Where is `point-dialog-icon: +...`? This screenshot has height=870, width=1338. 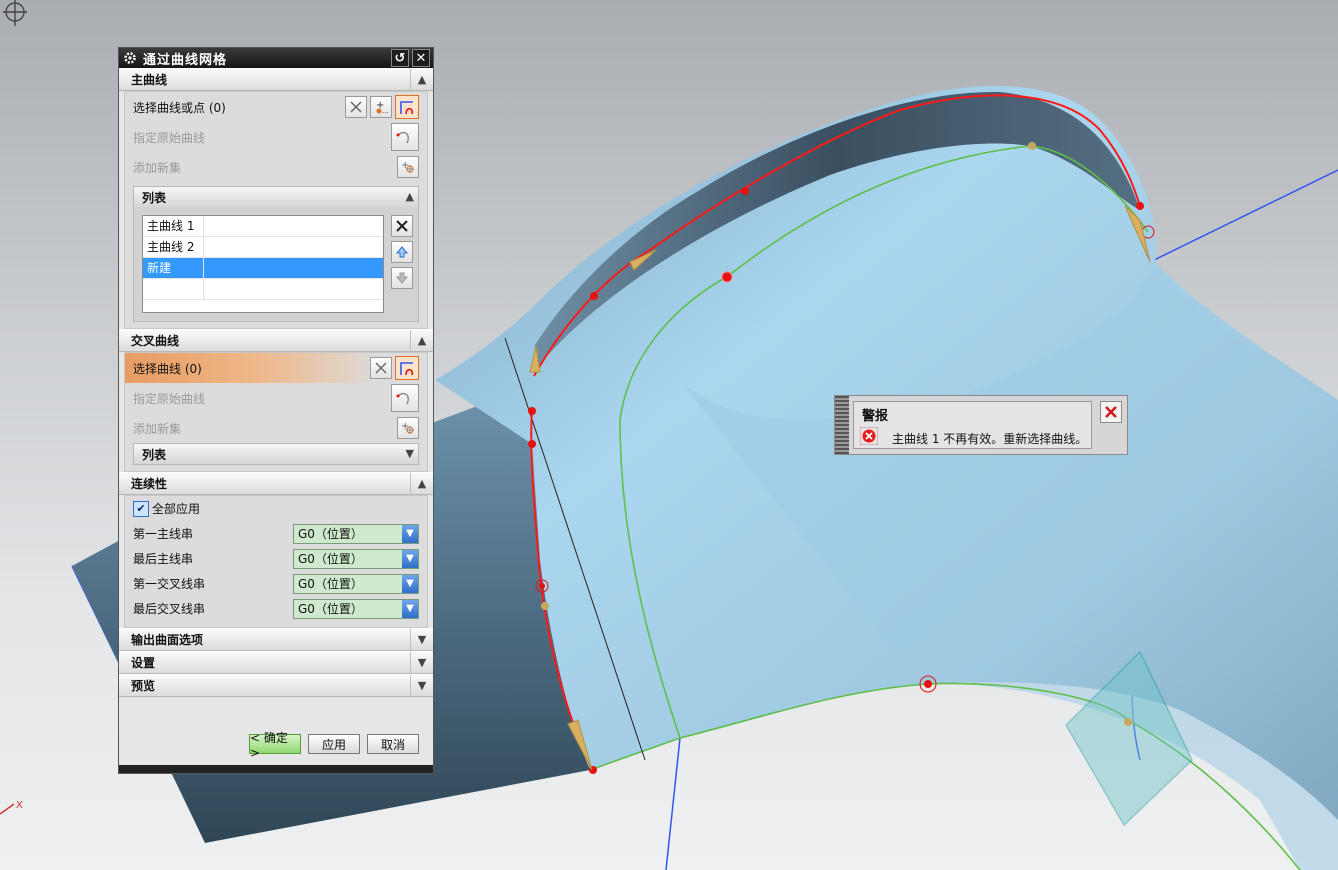 point-dialog-icon: +... is located at coordinates (381, 107).